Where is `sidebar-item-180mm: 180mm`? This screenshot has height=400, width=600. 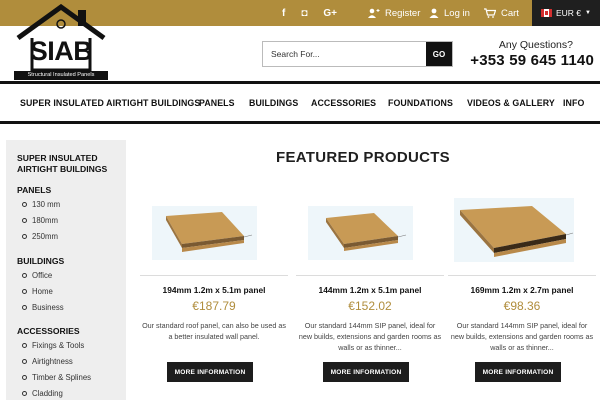
sidebar-item-180mm: 180mm is located at coordinates (40, 220).